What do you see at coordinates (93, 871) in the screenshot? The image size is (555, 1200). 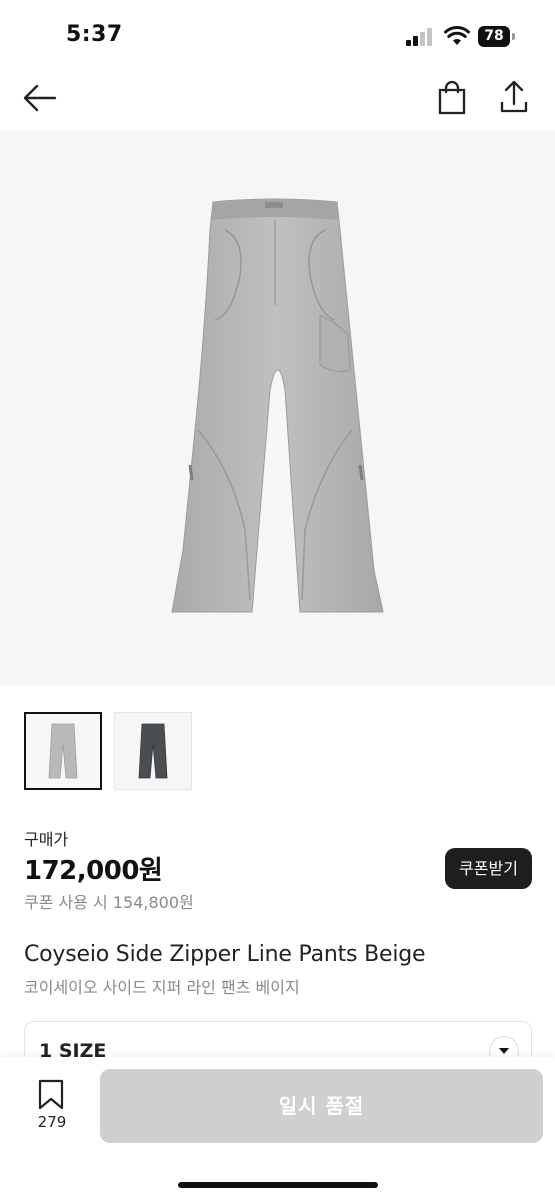 I see `price: 172,000원` at bounding box center [93, 871].